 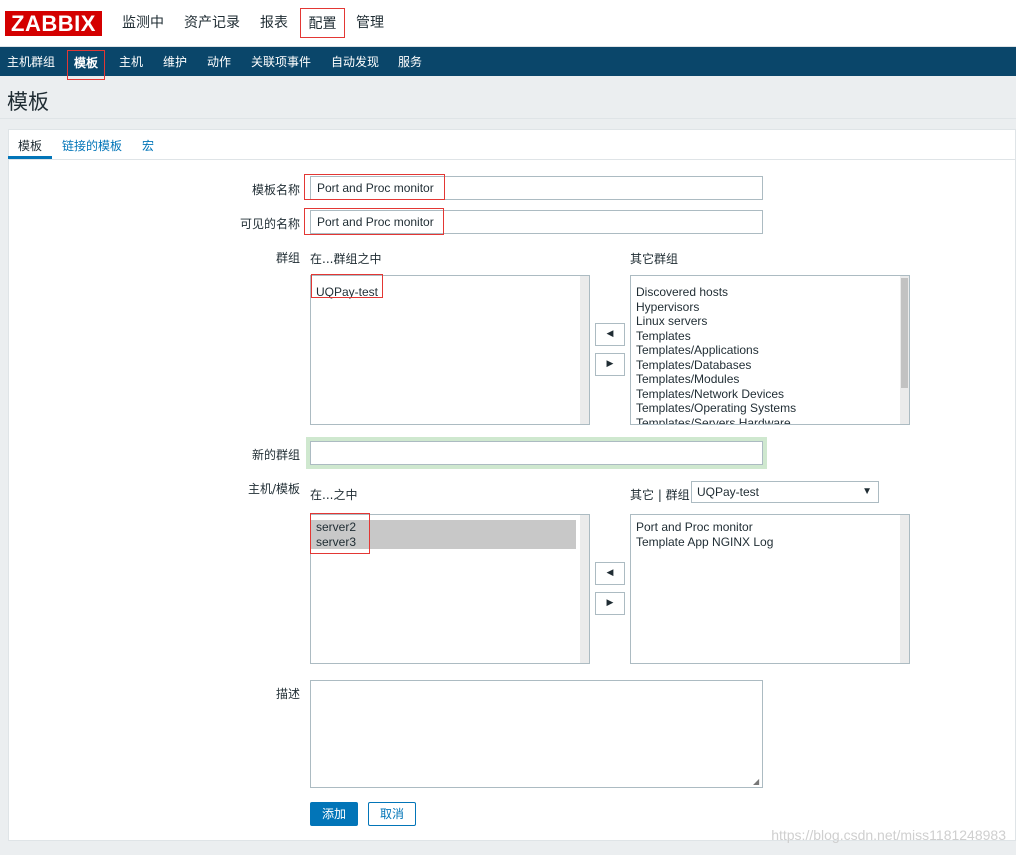 I want to click on tab-linked-templates: 链接的模板, so click(x=92, y=148).